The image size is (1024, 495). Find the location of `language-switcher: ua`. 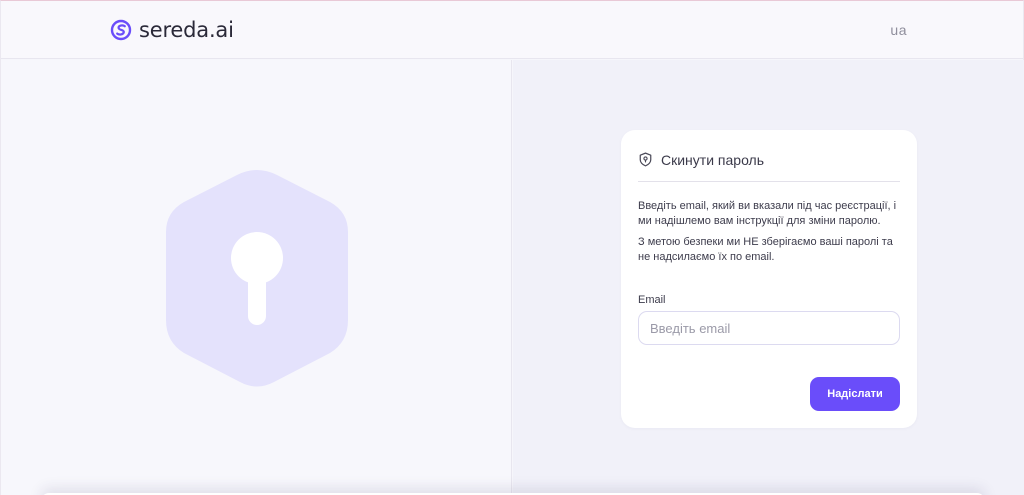

language-switcher: ua is located at coordinates (898, 30).